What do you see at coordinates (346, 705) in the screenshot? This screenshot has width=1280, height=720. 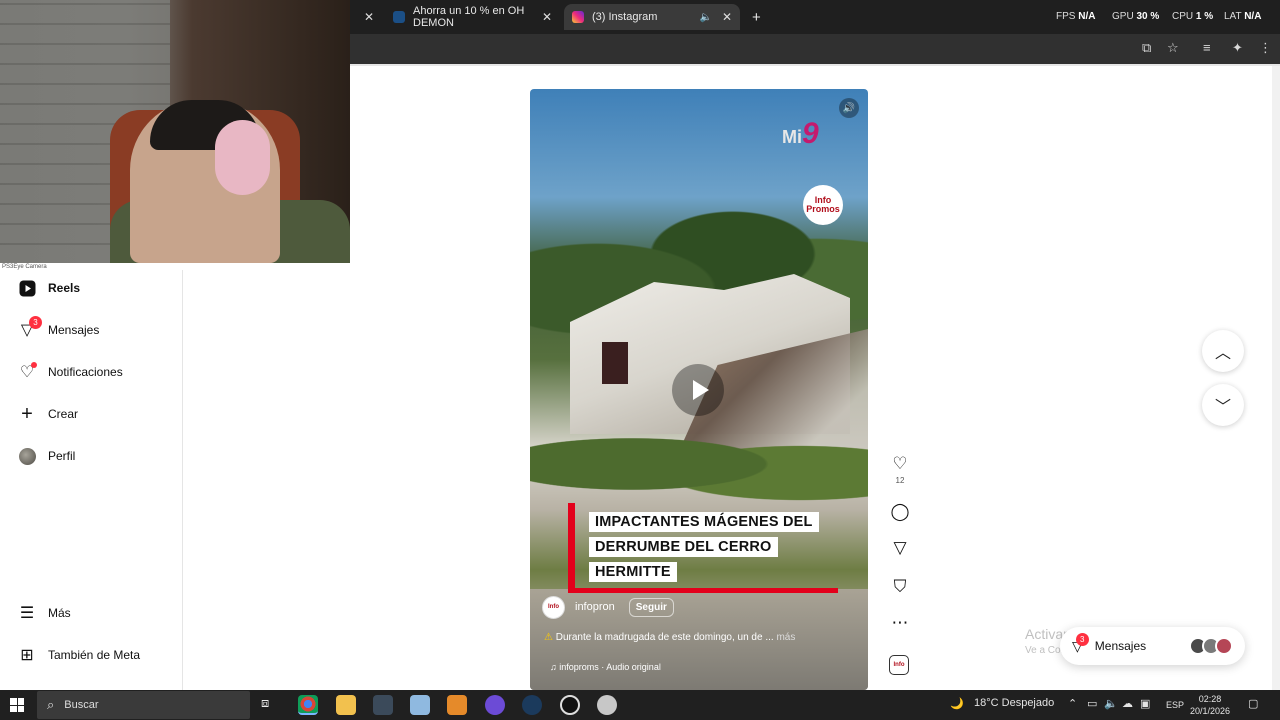 I see `folder-icon` at bounding box center [346, 705].